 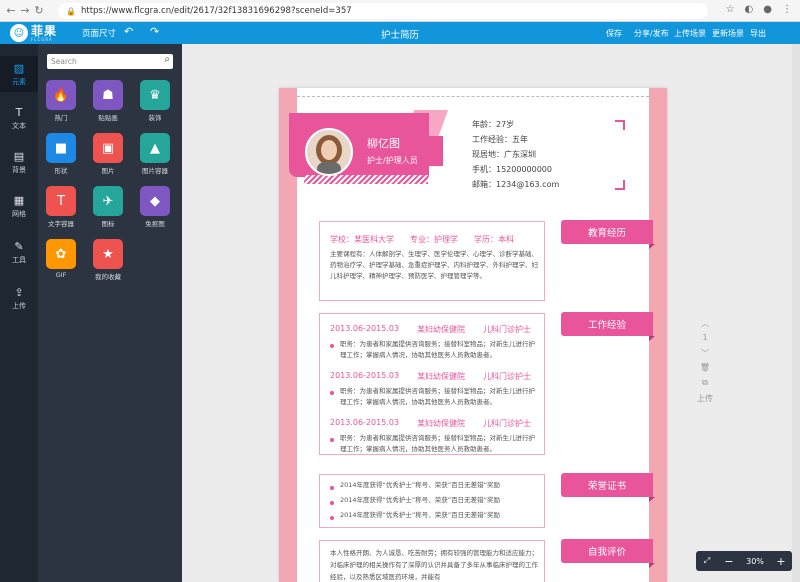 What do you see at coordinates (61, 224) in the screenshot?
I see `element-tile-label: 文字容器` at bounding box center [61, 224].